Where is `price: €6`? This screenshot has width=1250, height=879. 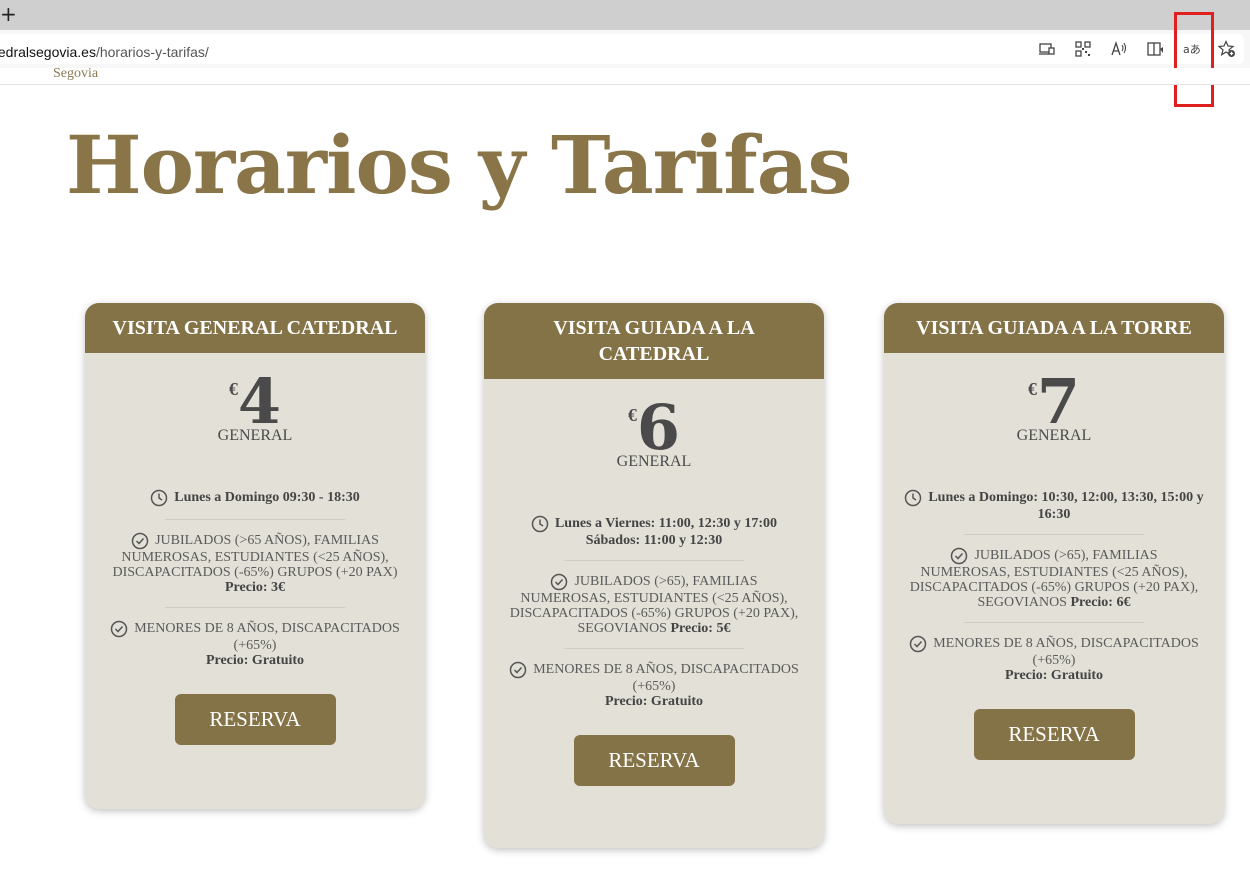 price: €6 is located at coordinates (654, 428).